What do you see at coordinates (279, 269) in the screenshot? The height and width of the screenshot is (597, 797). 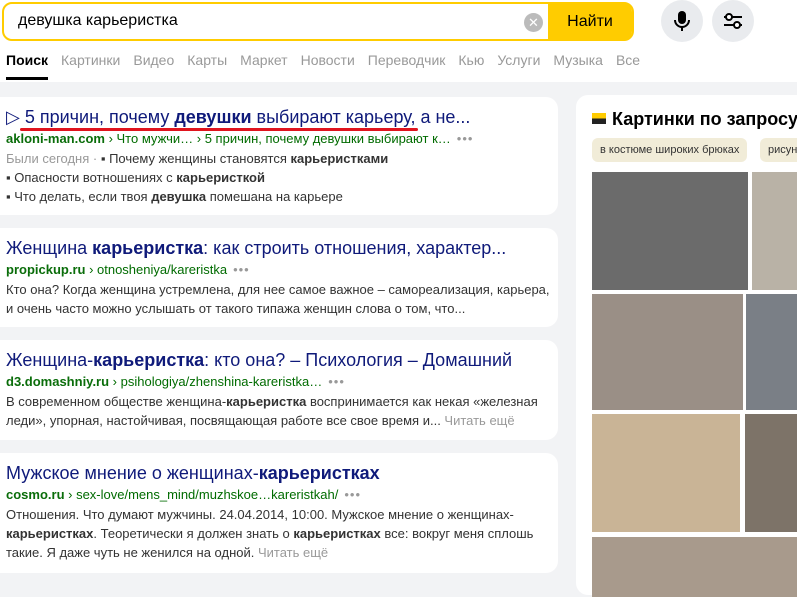 I see `result-url: propickup.ru › otnosheniya/kareristka •••` at bounding box center [279, 269].